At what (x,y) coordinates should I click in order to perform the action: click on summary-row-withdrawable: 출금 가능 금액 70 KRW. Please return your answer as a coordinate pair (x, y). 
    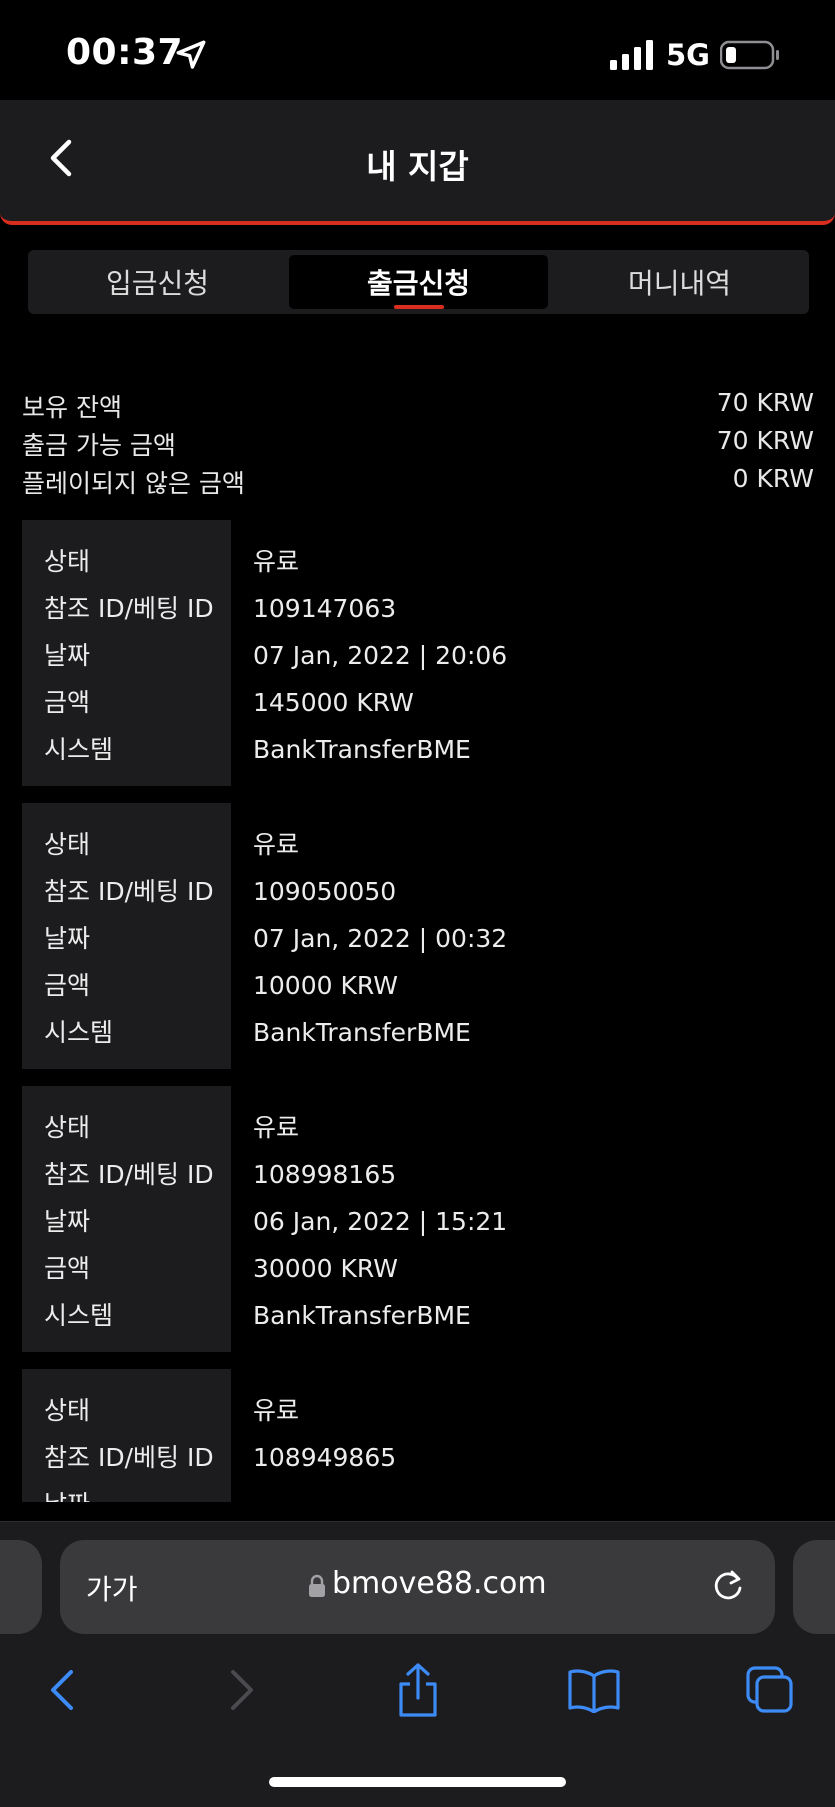
    Looking at the image, I should click on (418, 445).